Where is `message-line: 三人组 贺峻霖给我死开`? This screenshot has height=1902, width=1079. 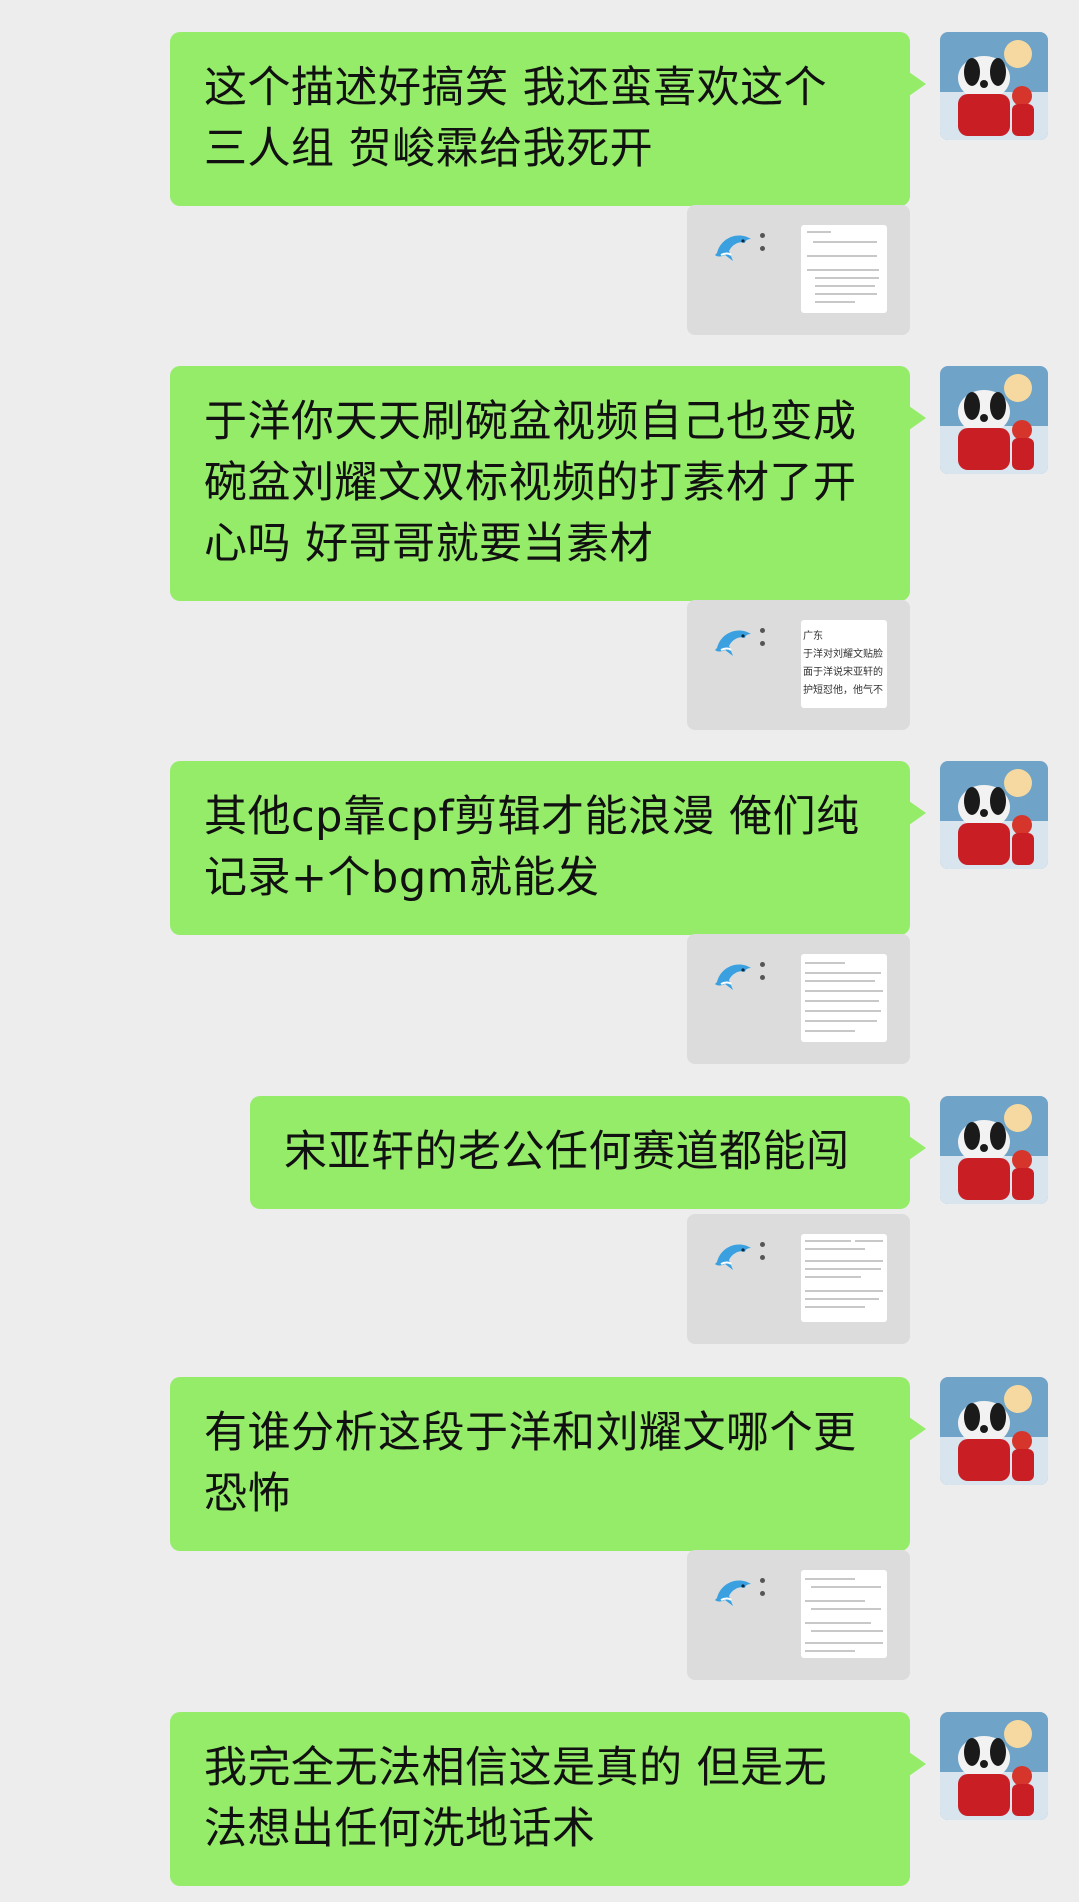 message-line: 三人组 贺峻霖给我死开 is located at coordinates (429, 149).